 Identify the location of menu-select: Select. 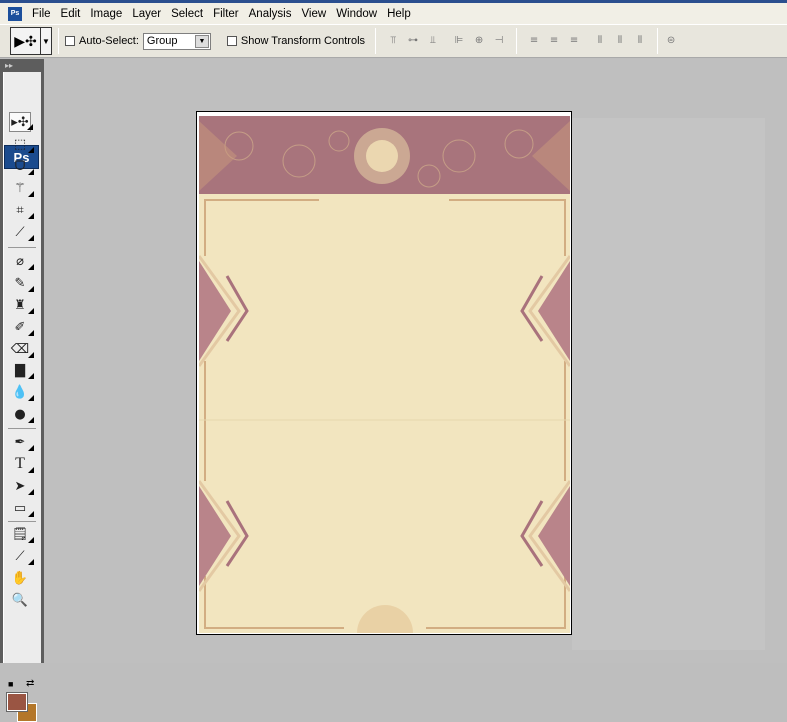
(188, 14).